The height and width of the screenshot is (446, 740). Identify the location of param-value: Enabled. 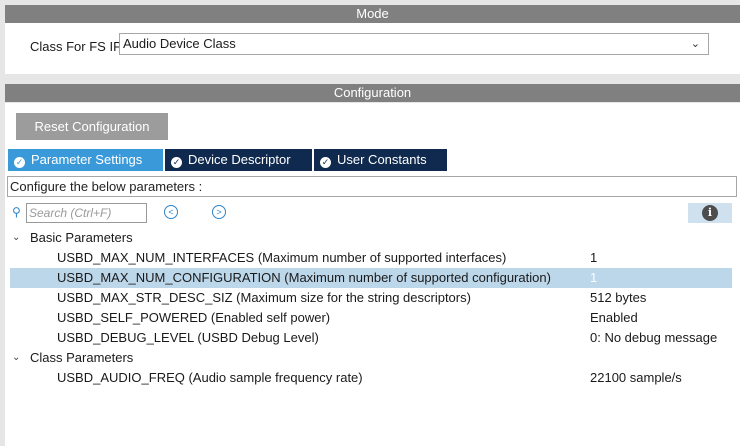
(614, 318).